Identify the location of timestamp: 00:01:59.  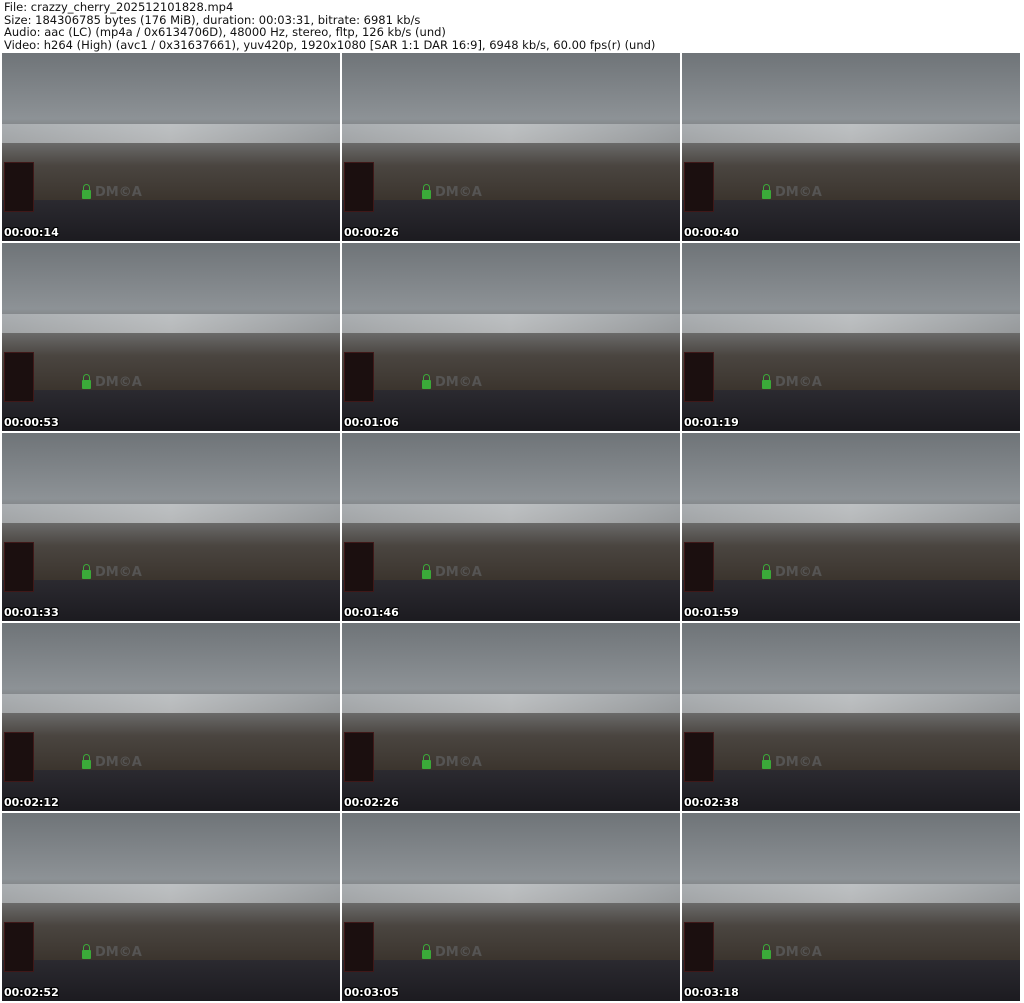
(711, 612).